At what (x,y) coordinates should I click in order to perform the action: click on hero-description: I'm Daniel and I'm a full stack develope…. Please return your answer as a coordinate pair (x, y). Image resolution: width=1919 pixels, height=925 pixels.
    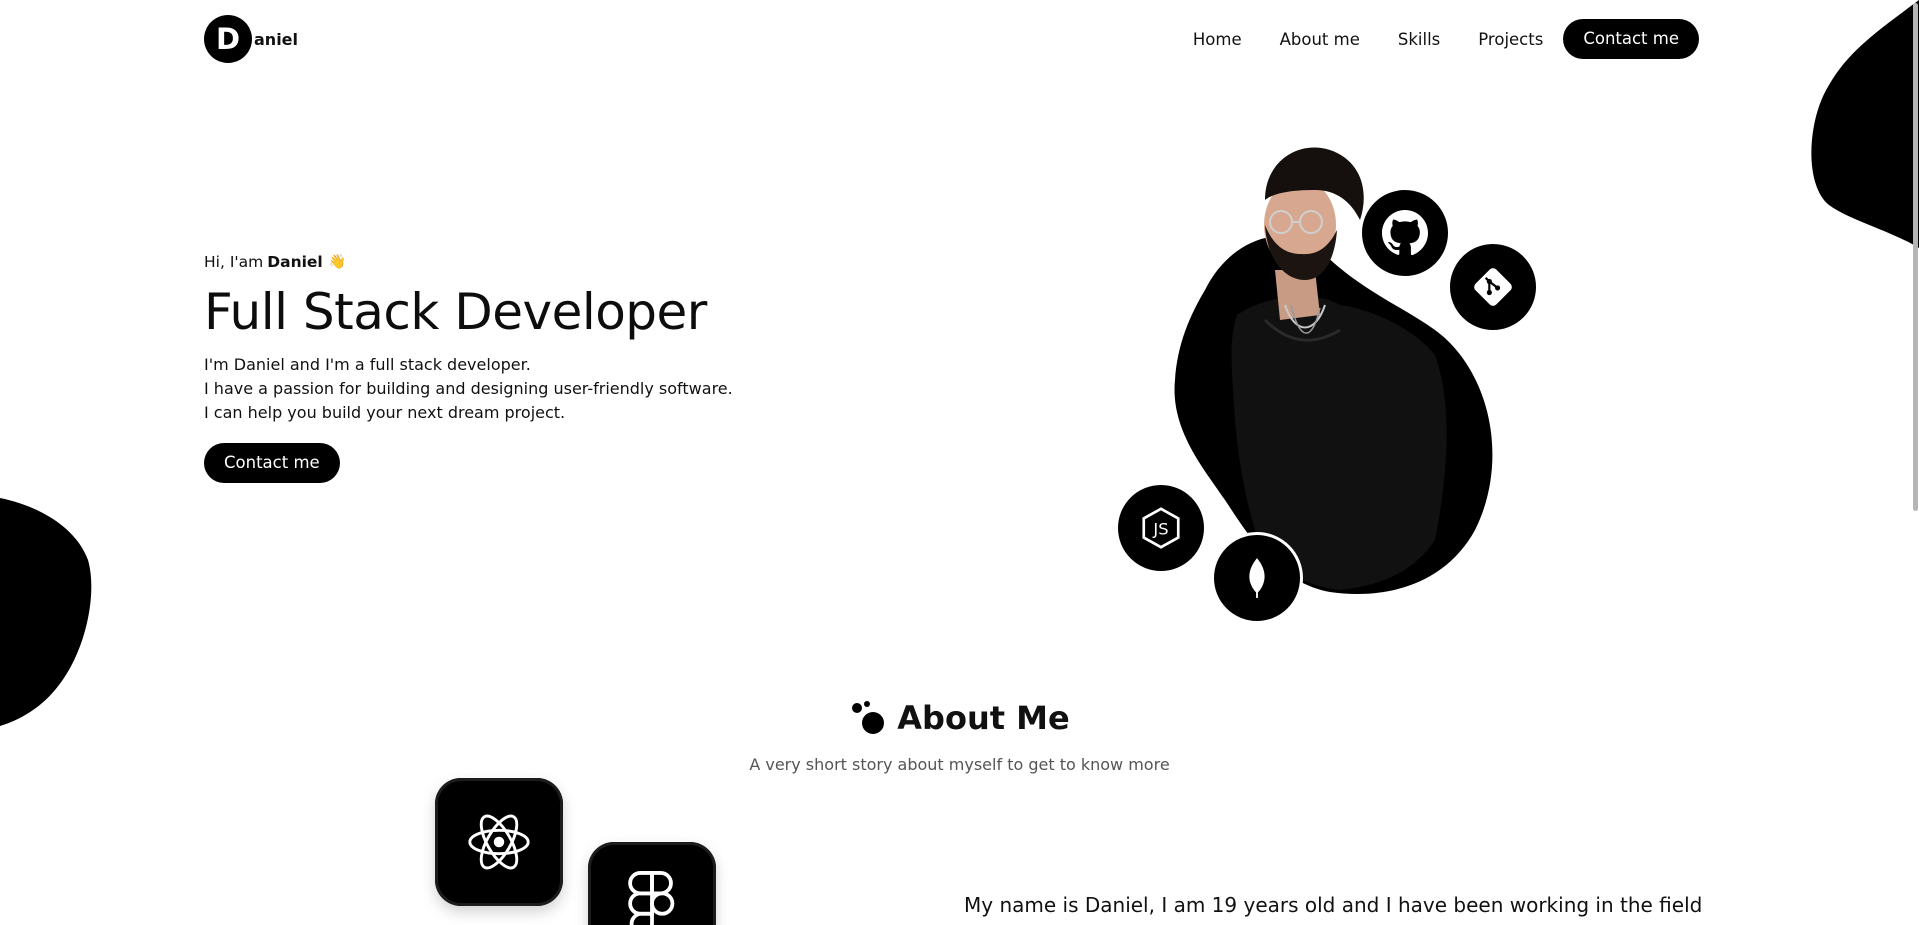
    Looking at the image, I should click on (554, 389).